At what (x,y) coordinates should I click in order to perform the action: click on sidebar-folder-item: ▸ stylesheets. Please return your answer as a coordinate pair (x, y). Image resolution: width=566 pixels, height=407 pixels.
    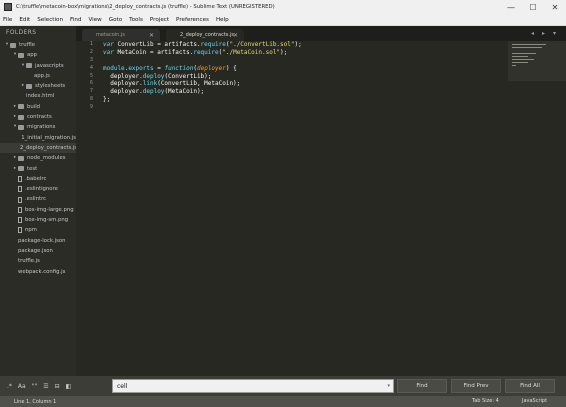
    Looking at the image, I should click on (38, 86).